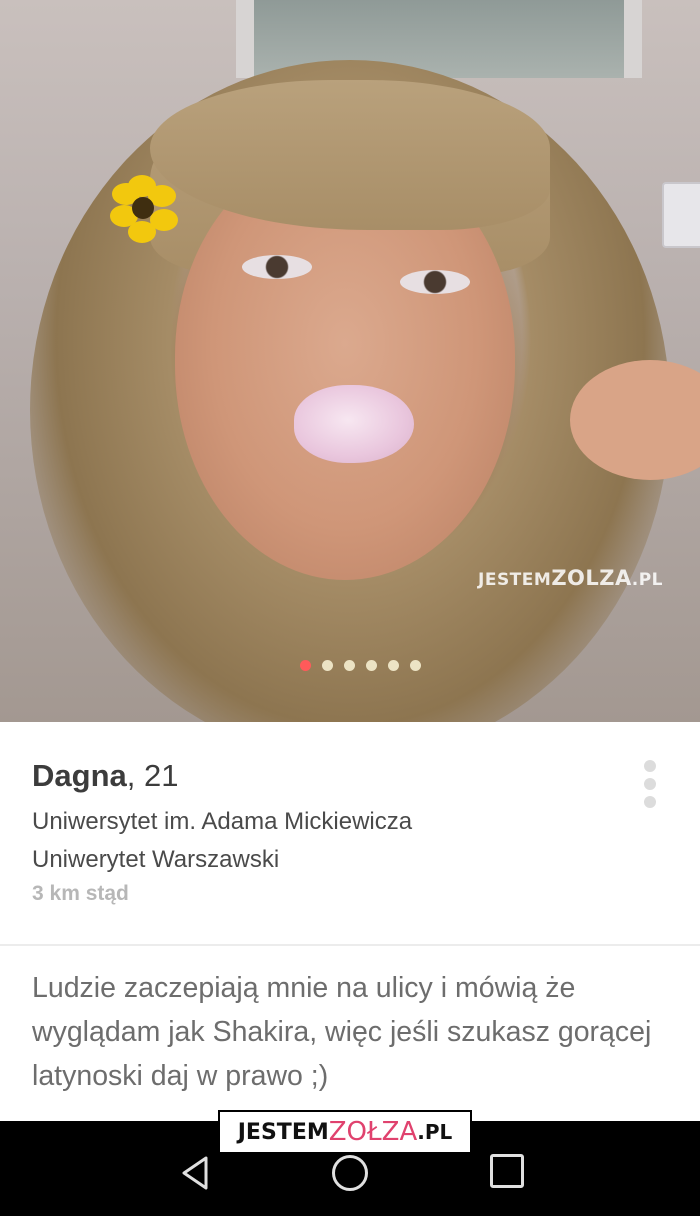 The image size is (700, 1216). Describe the element at coordinates (305, 665) in the screenshot. I see `page-dot-active` at that location.